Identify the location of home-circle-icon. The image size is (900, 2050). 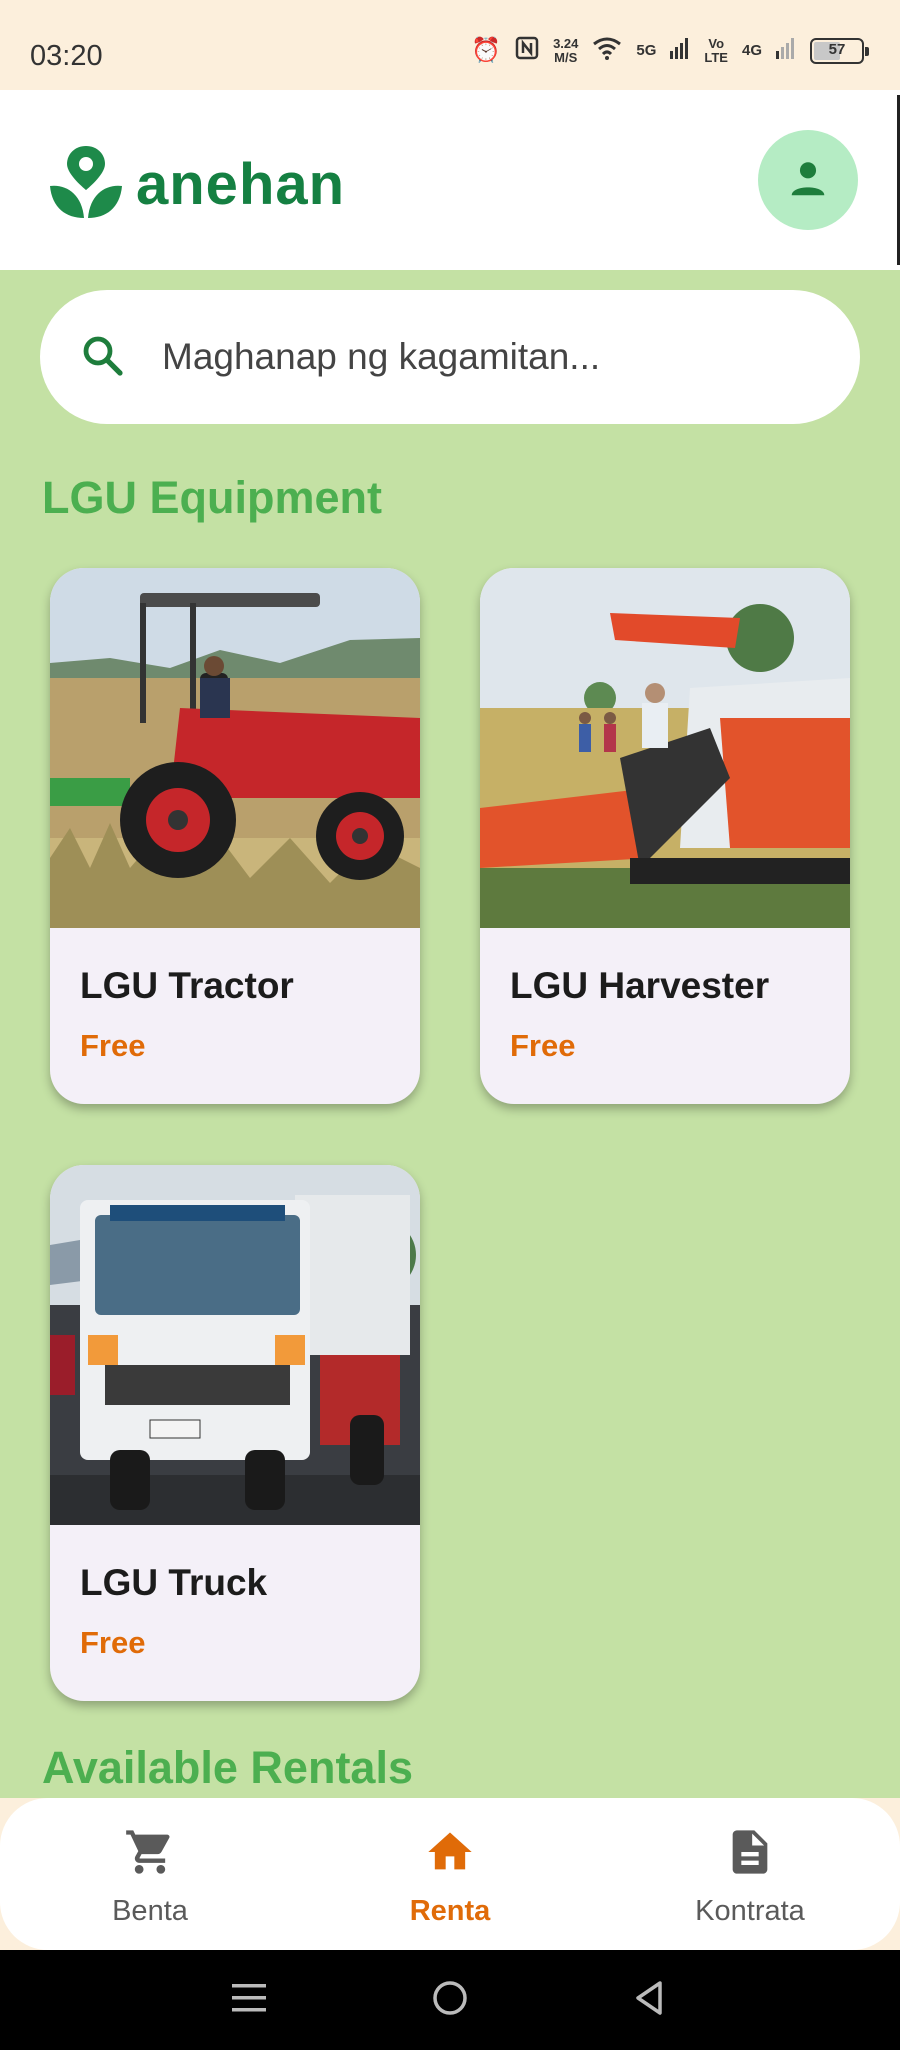
(450, 2000).